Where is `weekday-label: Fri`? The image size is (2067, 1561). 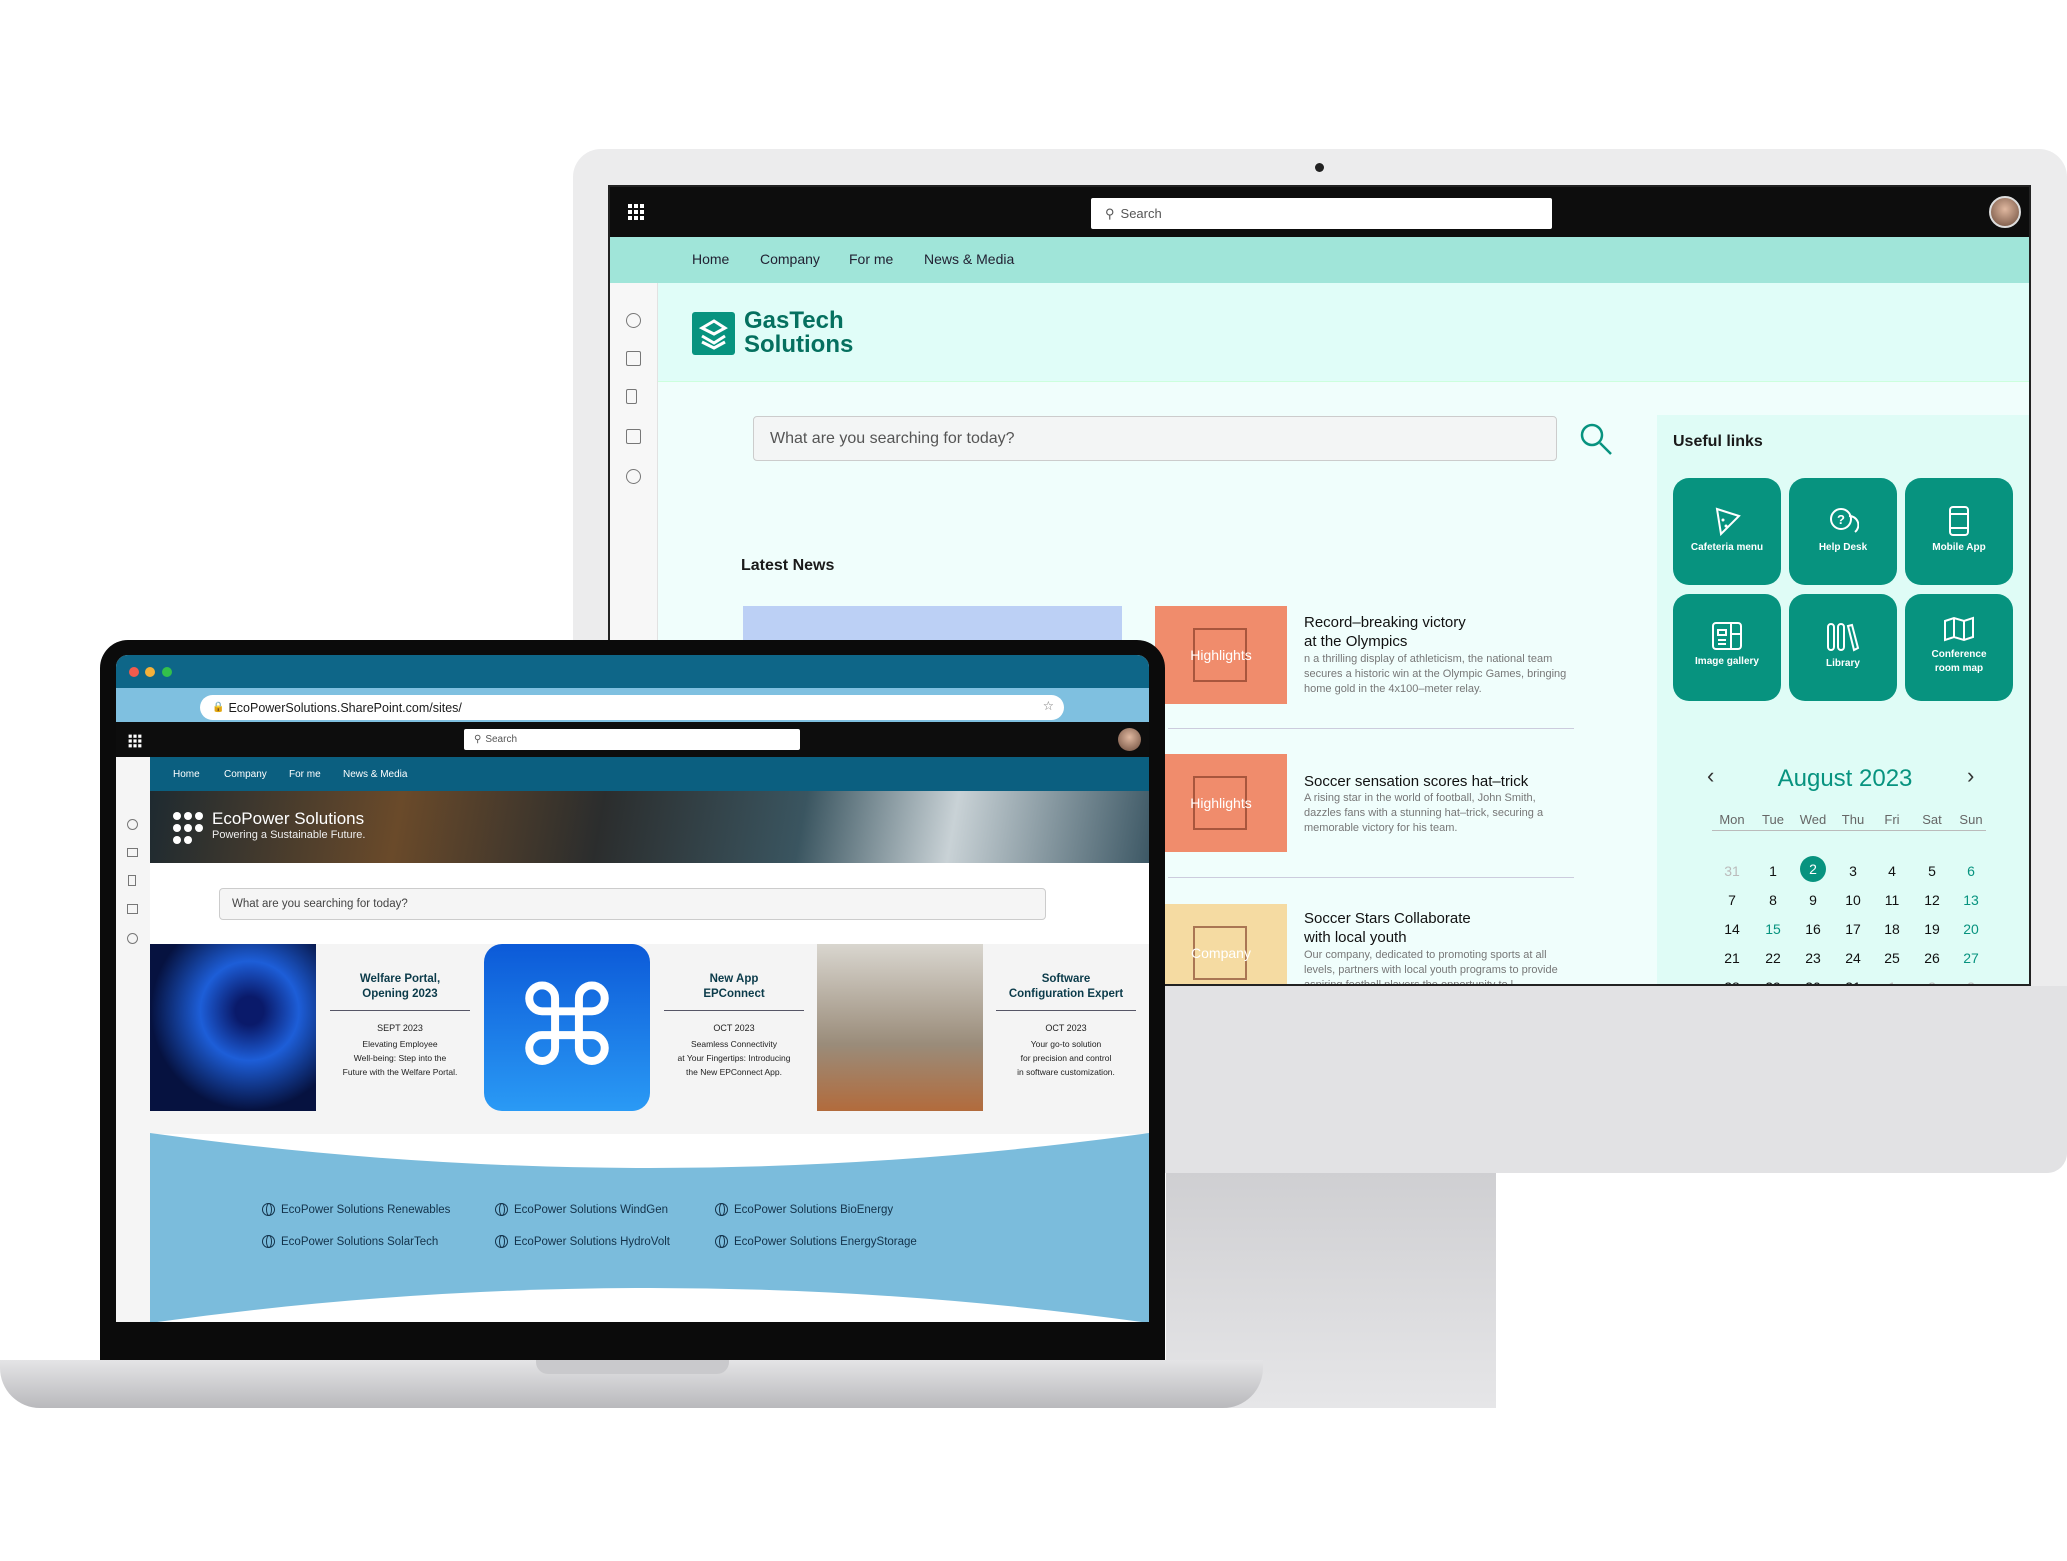 weekday-label: Fri is located at coordinates (1892, 819).